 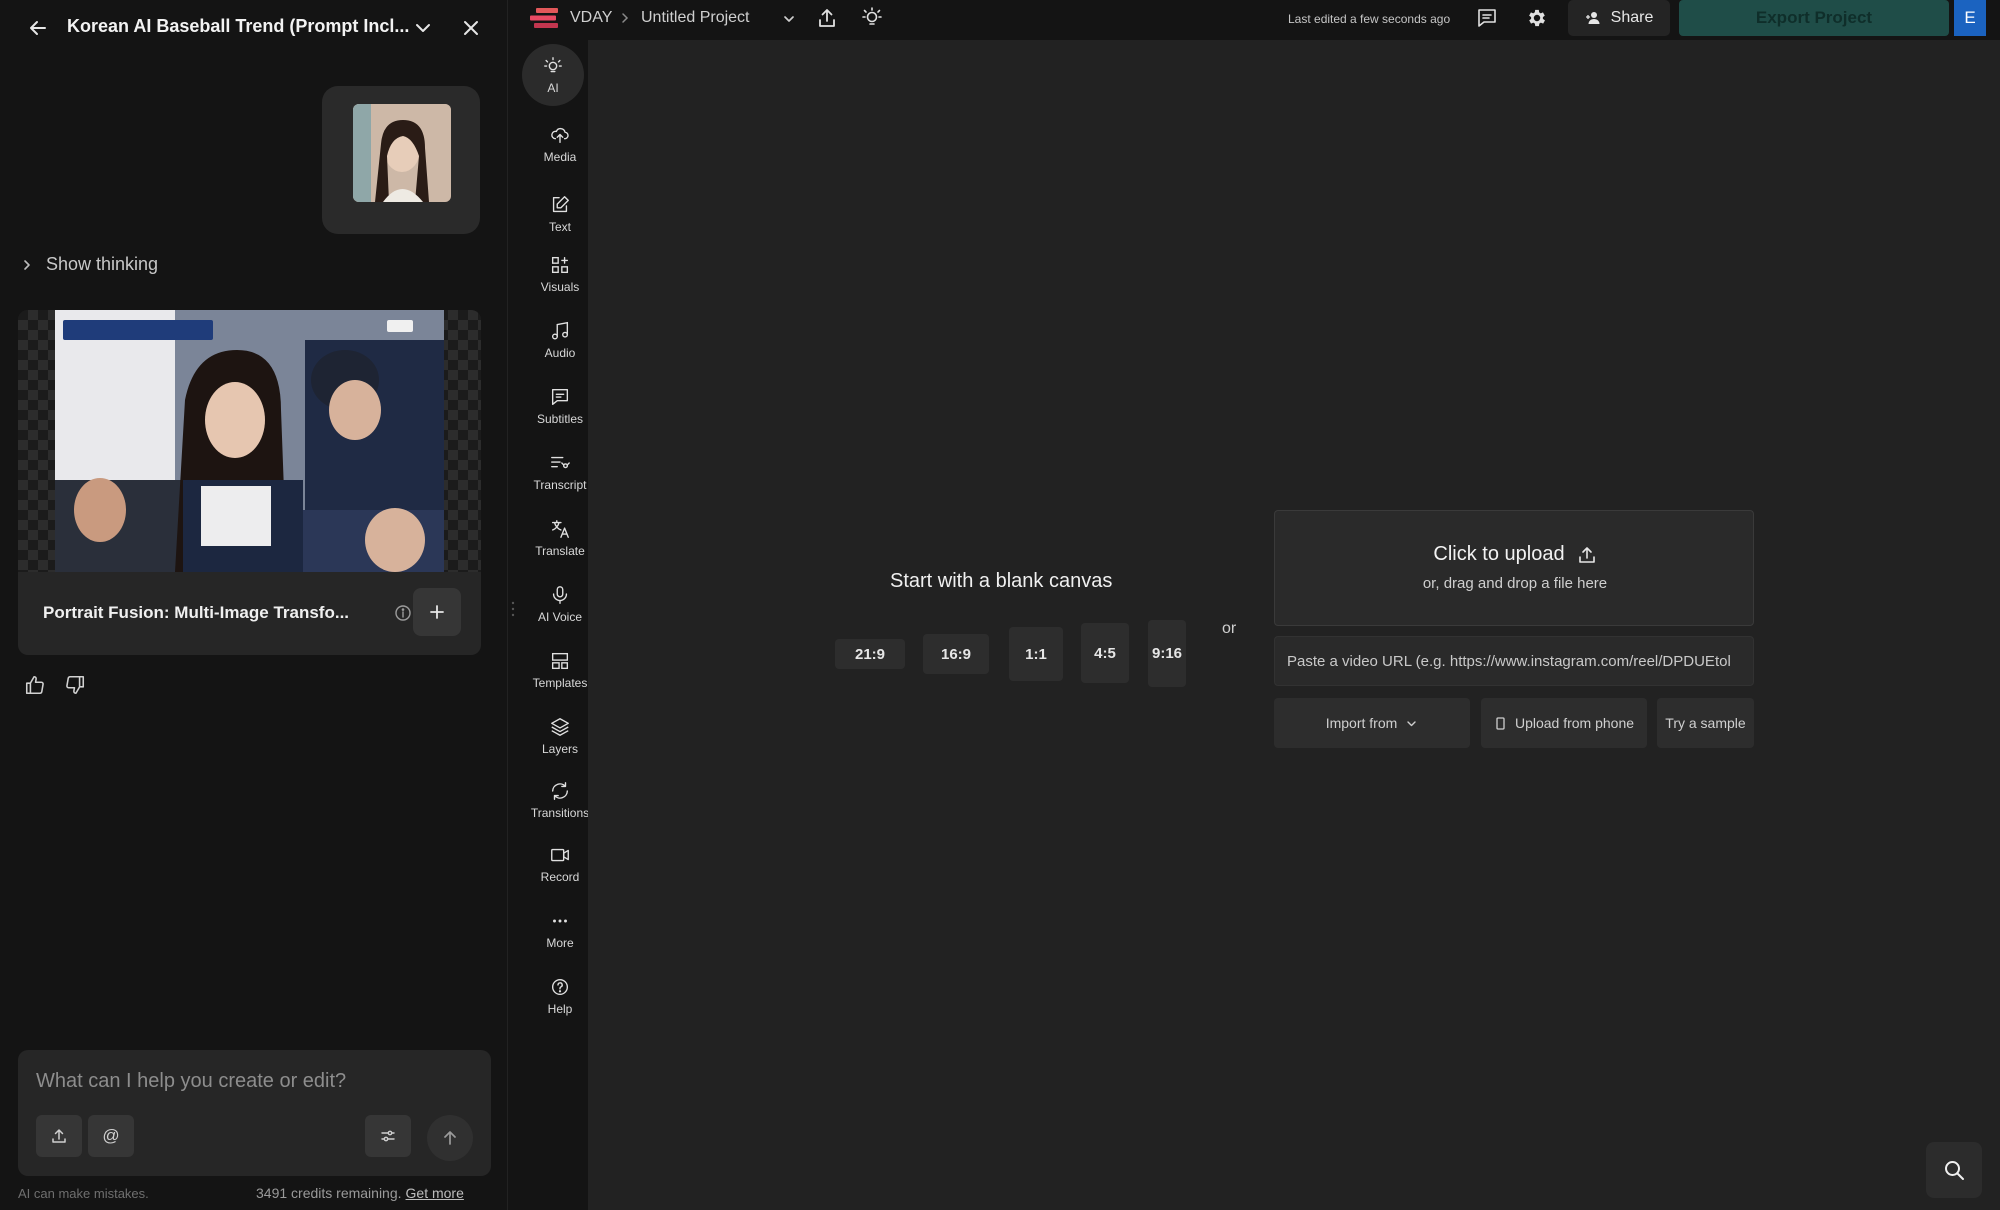 I want to click on result-image-frame, so click(x=249, y=441).